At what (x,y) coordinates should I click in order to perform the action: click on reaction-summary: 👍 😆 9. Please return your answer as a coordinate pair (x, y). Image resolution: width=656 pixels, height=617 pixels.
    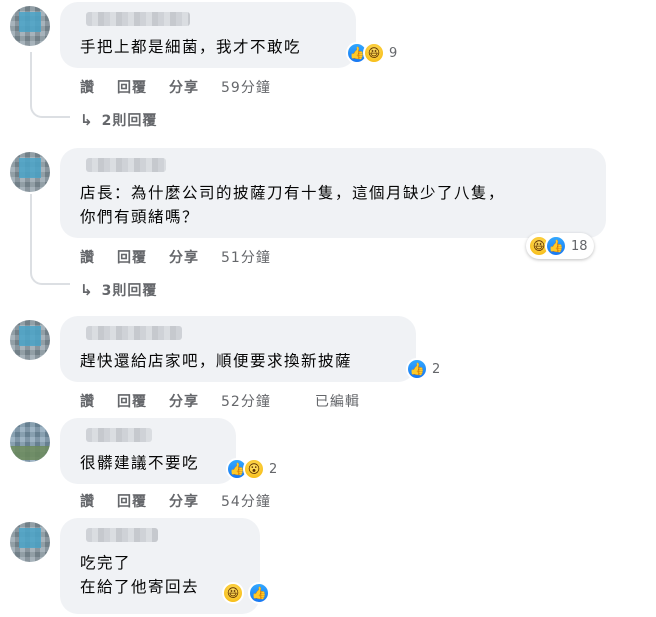
    Looking at the image, I should click on (371, 53).